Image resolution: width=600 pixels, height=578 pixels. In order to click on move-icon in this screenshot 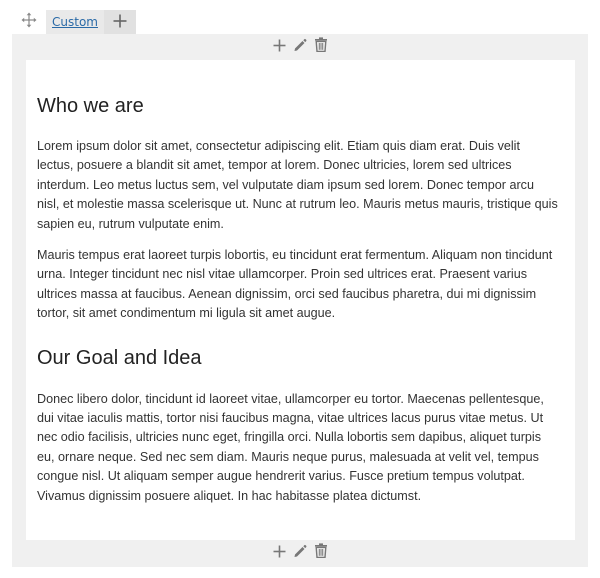, I will do `click(29, 22)`.